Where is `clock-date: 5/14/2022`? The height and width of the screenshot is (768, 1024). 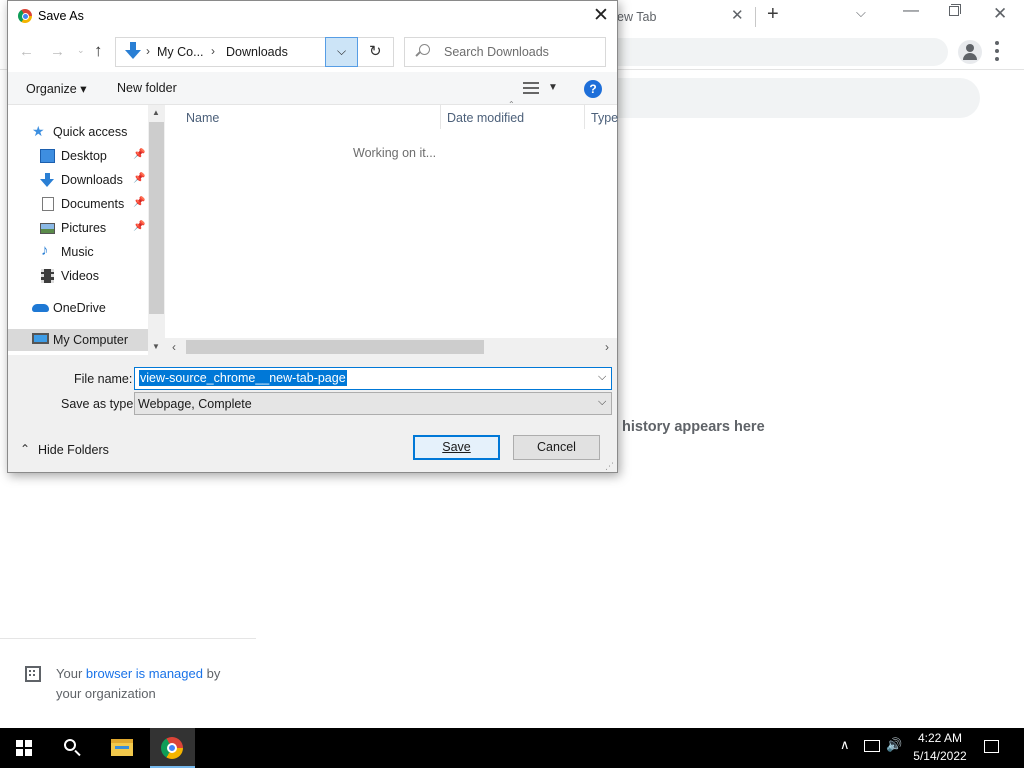
clock-date: 5/14/2022 is located at coordinates (940, 756).